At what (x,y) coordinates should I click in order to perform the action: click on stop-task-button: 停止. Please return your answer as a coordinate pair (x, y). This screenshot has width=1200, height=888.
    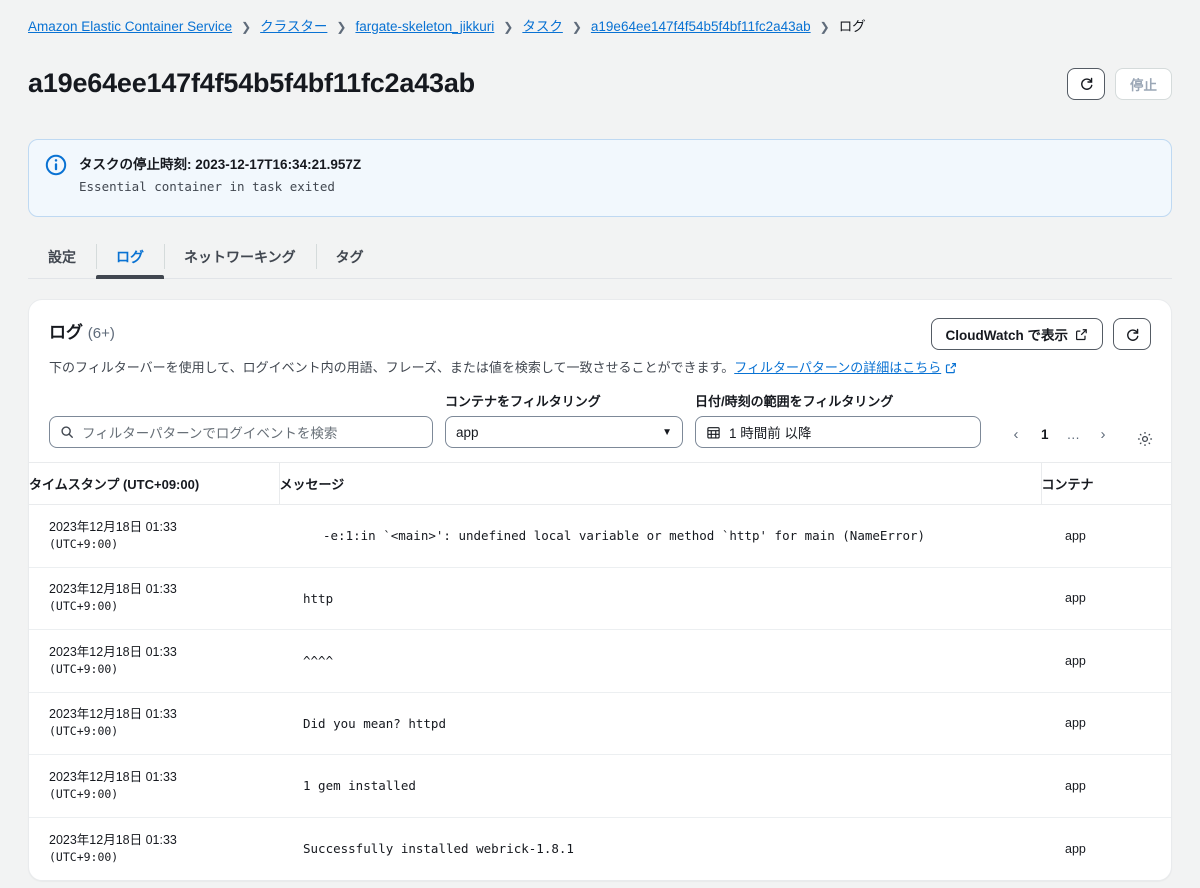
    Looking at the image, I should click on (1143, 83).